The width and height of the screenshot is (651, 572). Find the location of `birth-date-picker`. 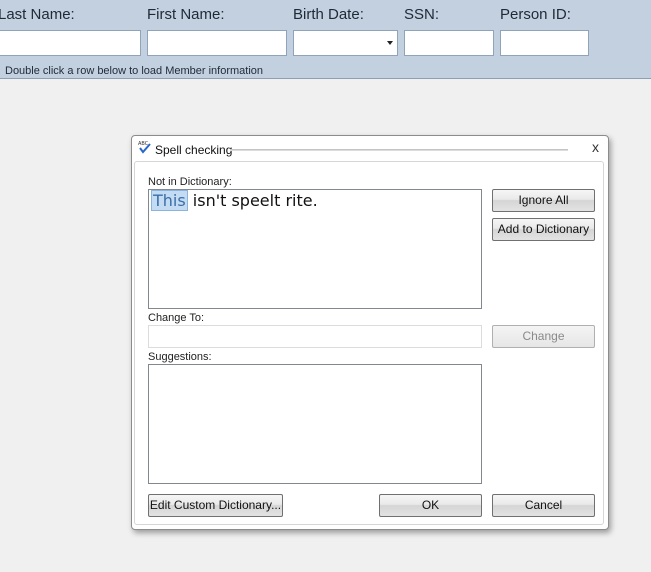

birth-date-picker is located at coordinates (345, 43).